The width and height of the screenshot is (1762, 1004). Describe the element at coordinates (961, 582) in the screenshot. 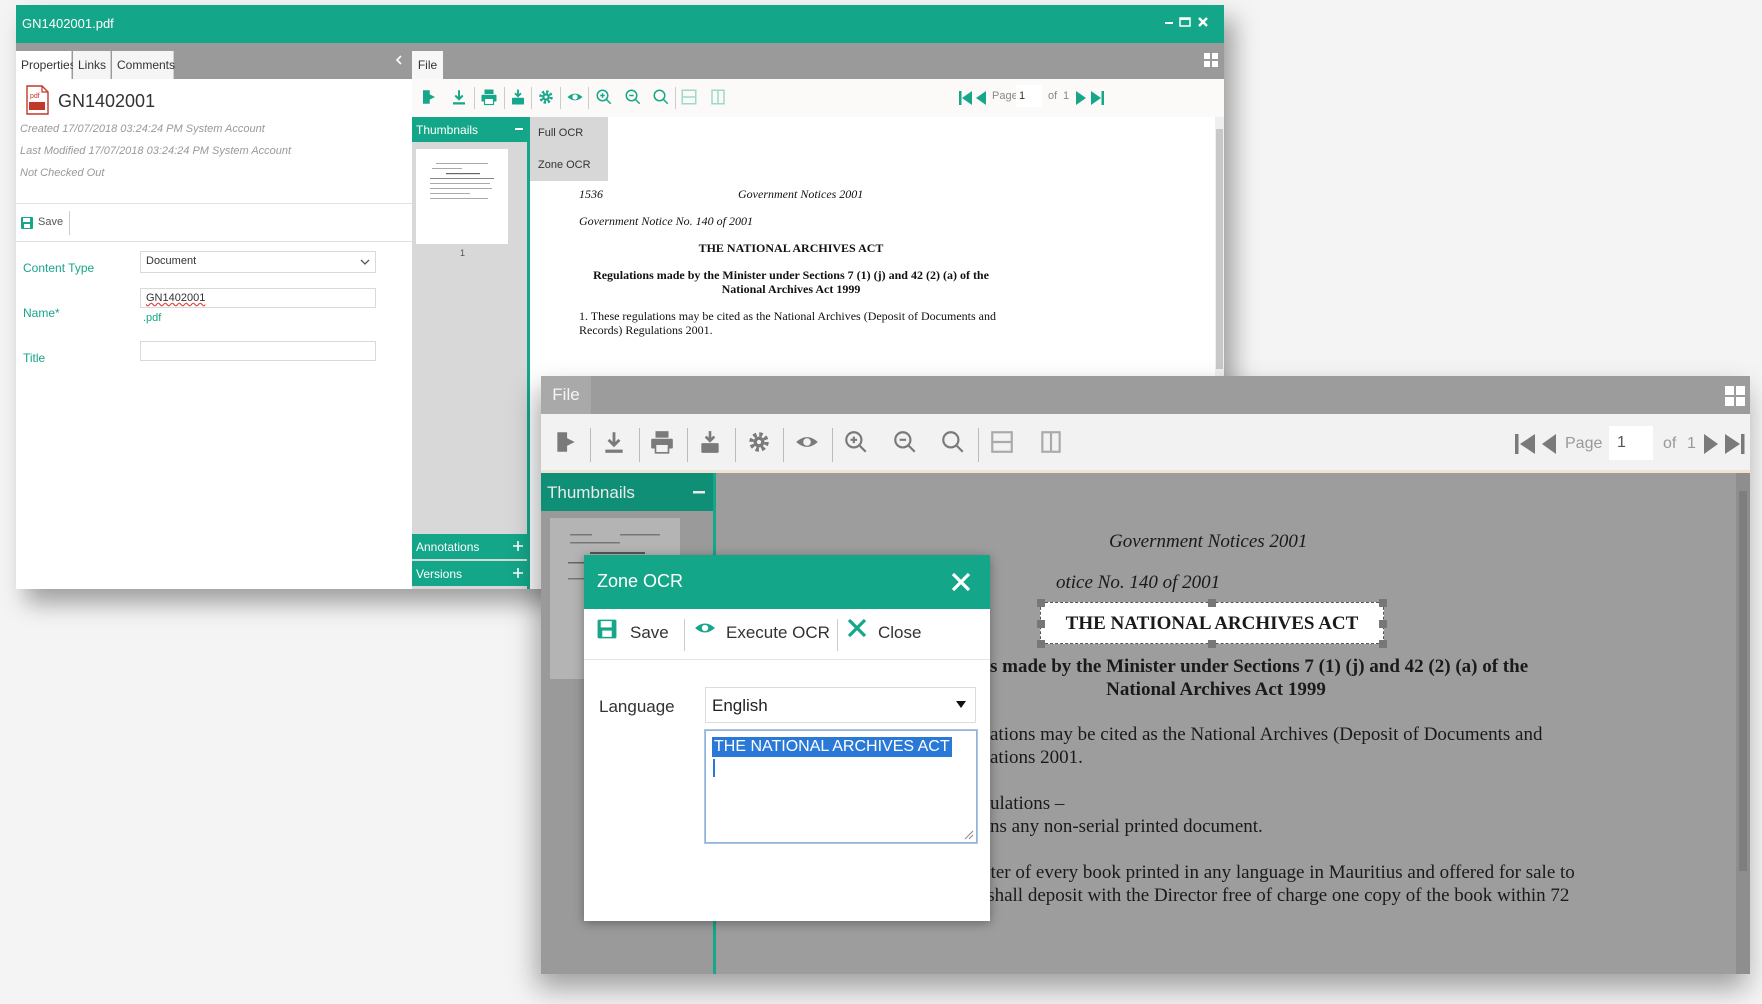

I see `dialog-close-icon` at that location.